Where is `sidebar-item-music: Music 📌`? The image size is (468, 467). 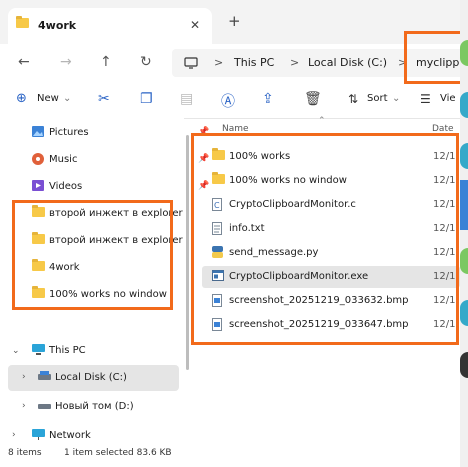 sidebar-item-music: Music 📌 is located at coordinates (121, 161).